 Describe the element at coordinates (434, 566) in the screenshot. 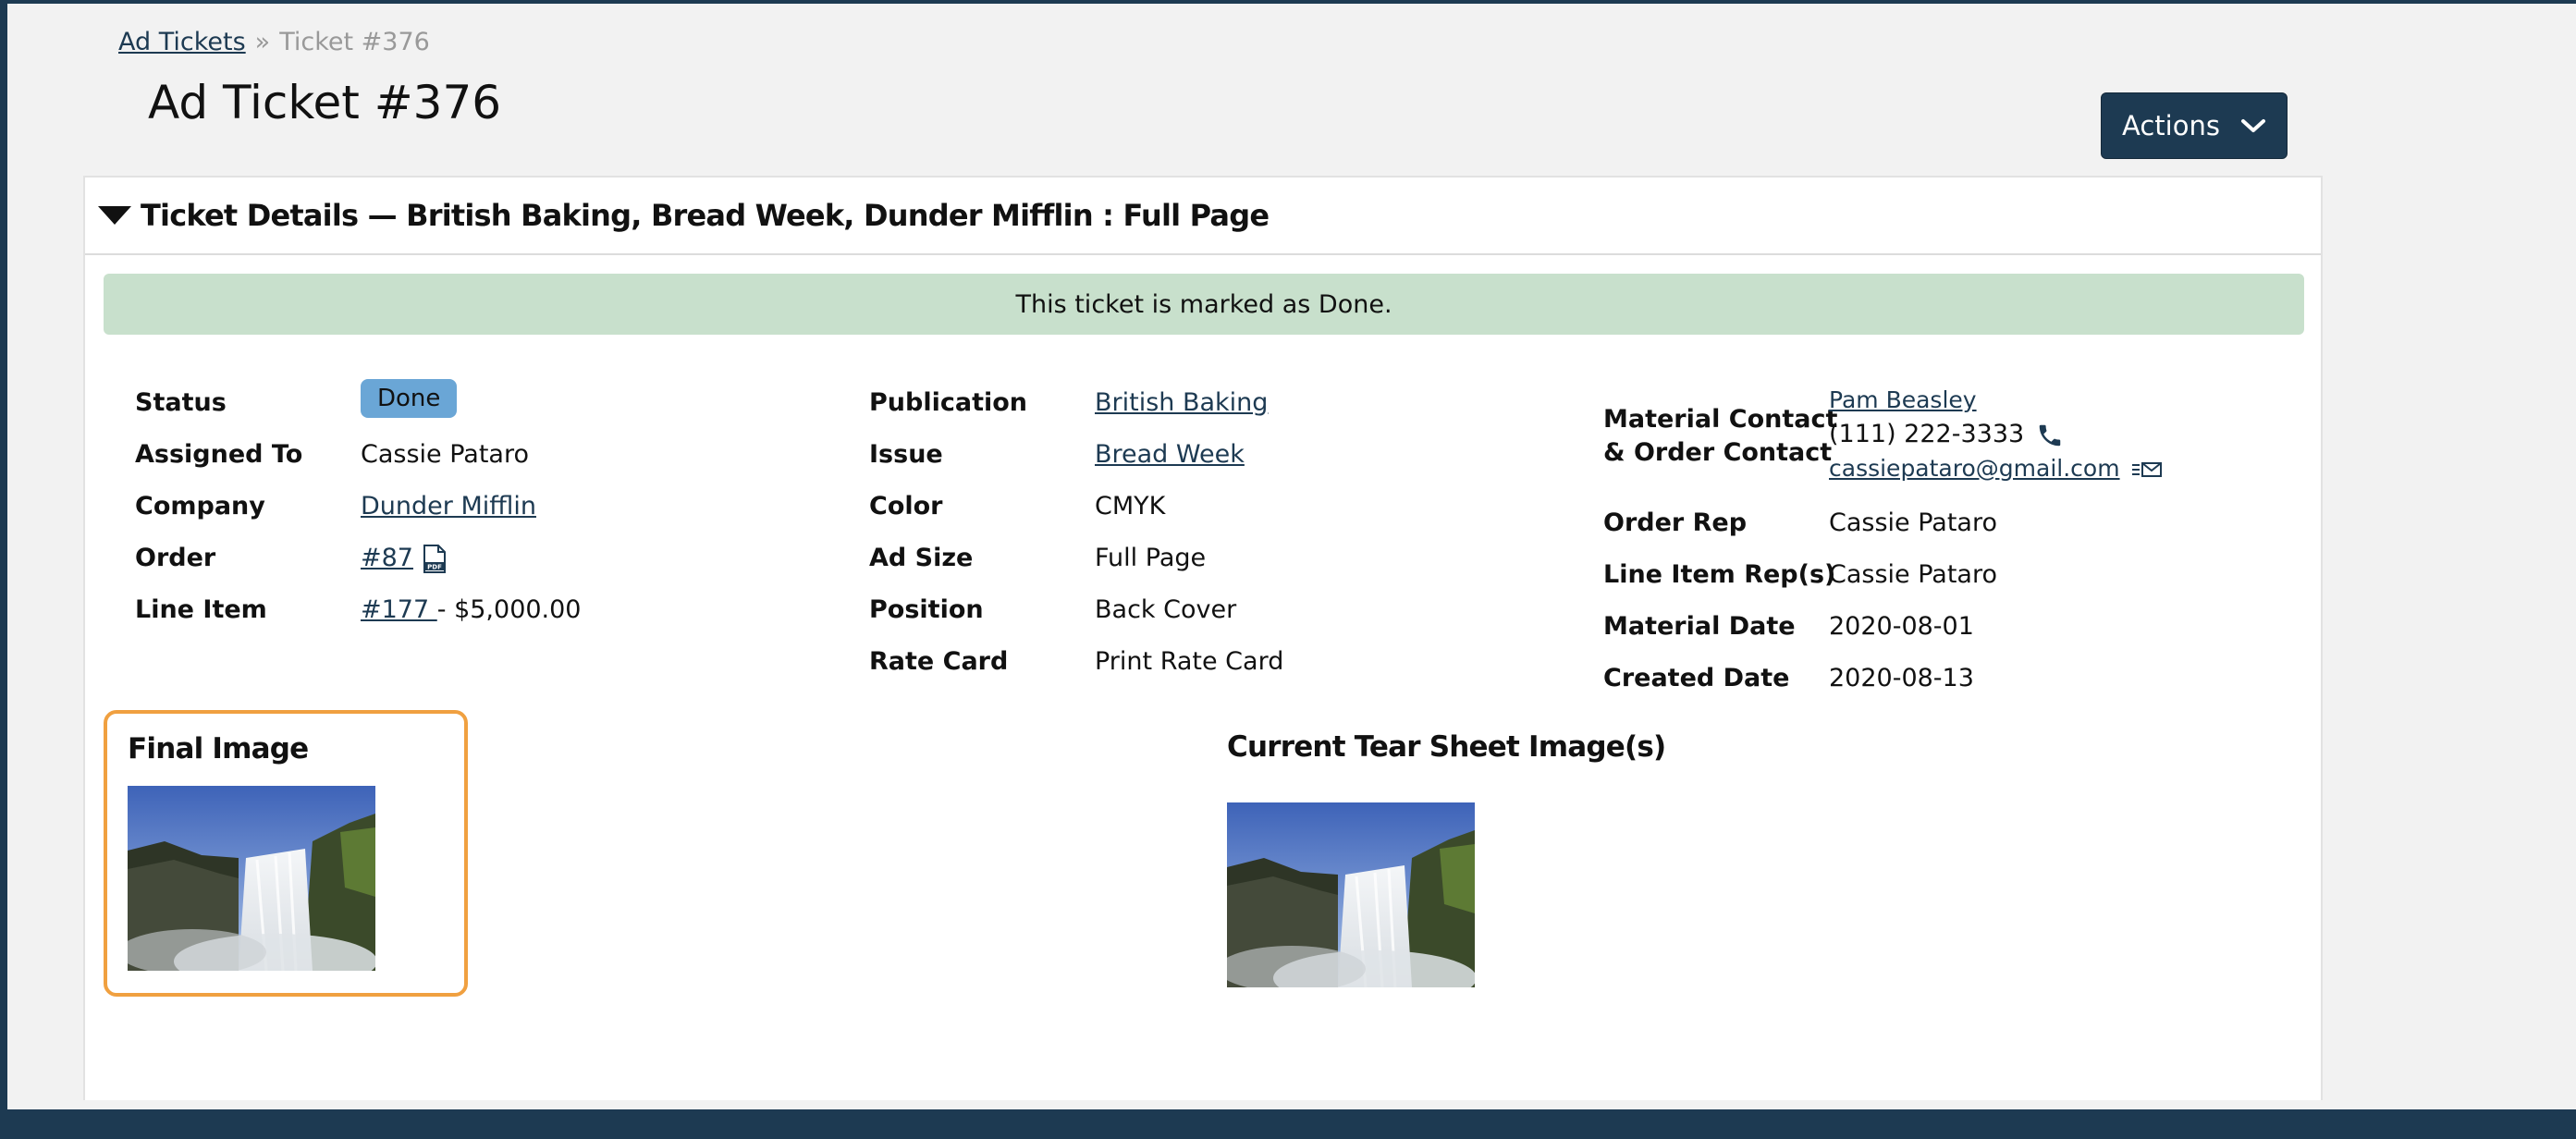

I see `svg-text: PDF` at that location.